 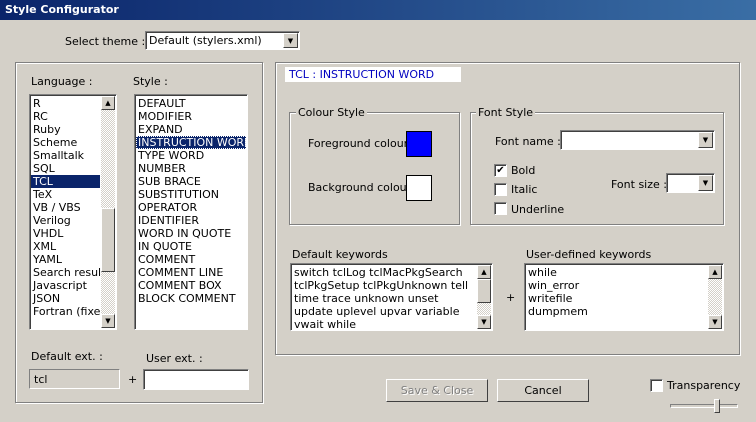 I want to click on language-item: YAML, so click(x=65, y=259).